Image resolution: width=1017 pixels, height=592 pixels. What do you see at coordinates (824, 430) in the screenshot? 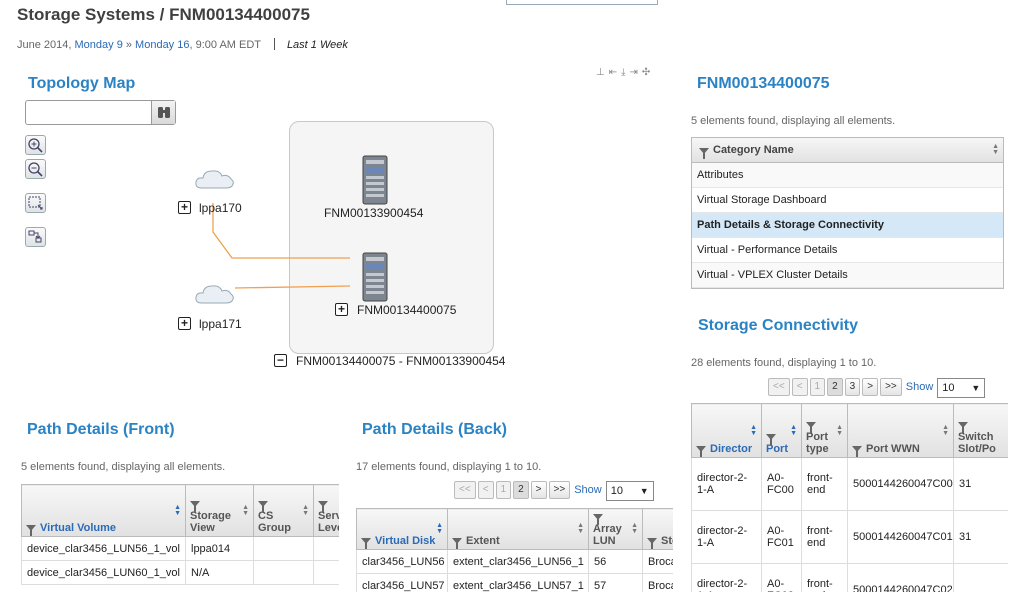
I see `column-header: Port type ▲ ▼` at bounding box center [824, 430].